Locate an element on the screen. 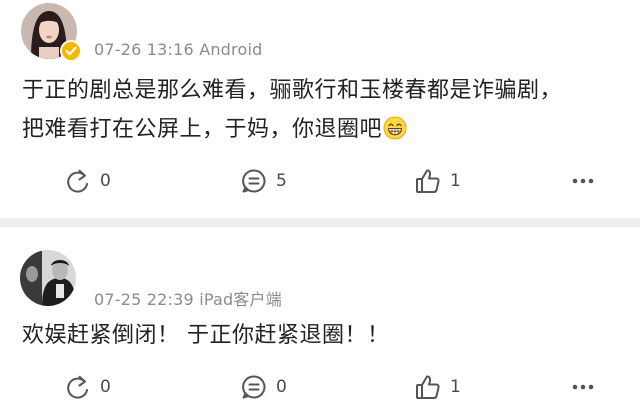 This screenshot has height=408, width=640. source: iPad客户端 is located at coordinates (240, 299).